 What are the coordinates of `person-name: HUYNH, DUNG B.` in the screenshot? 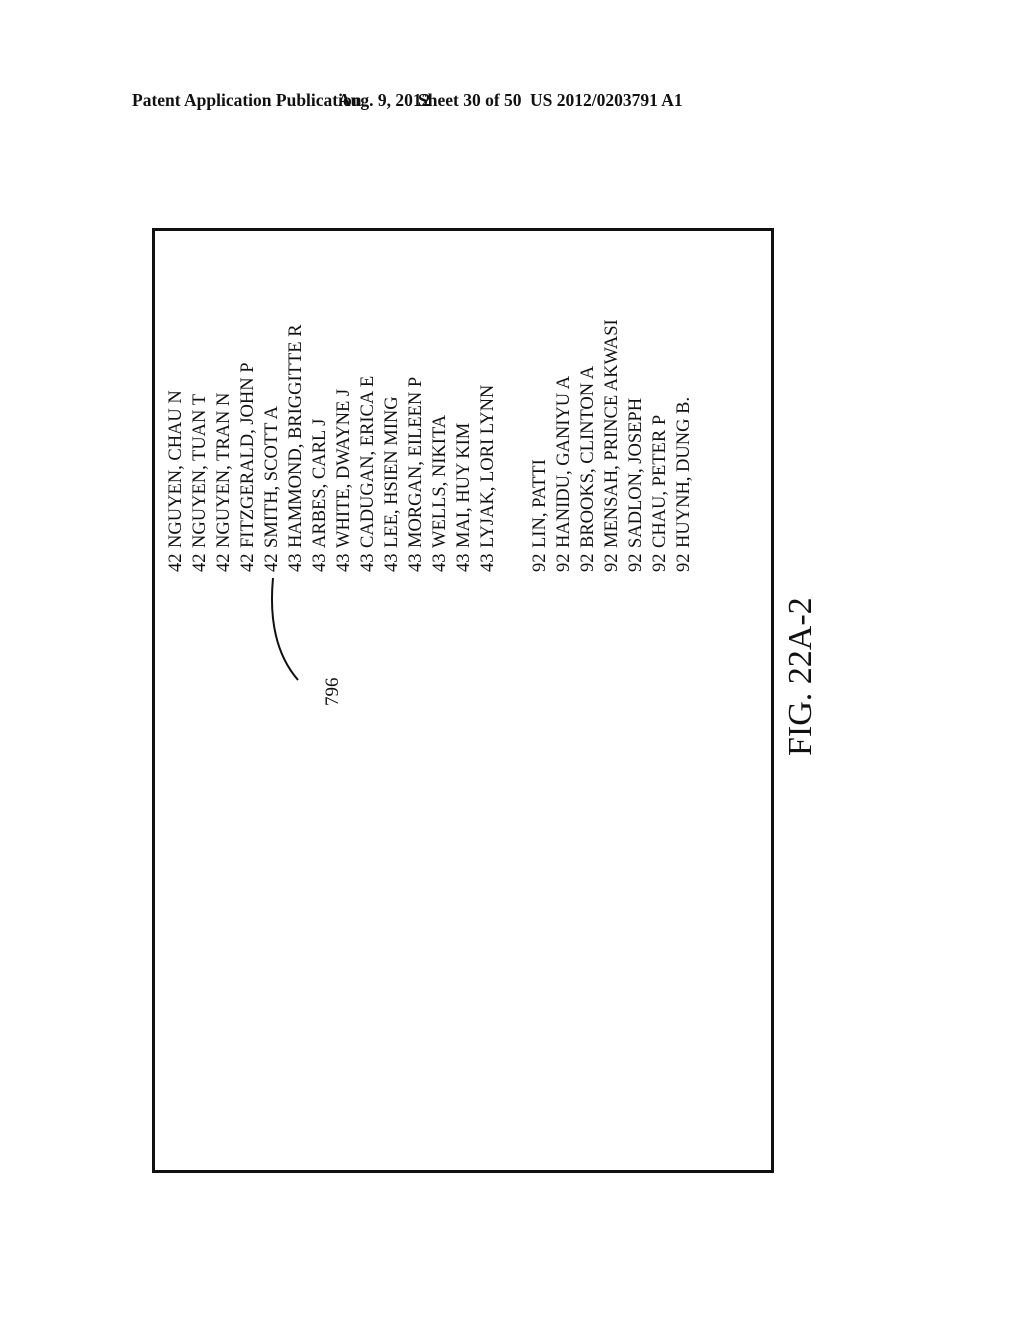 It's located at (684, 472).